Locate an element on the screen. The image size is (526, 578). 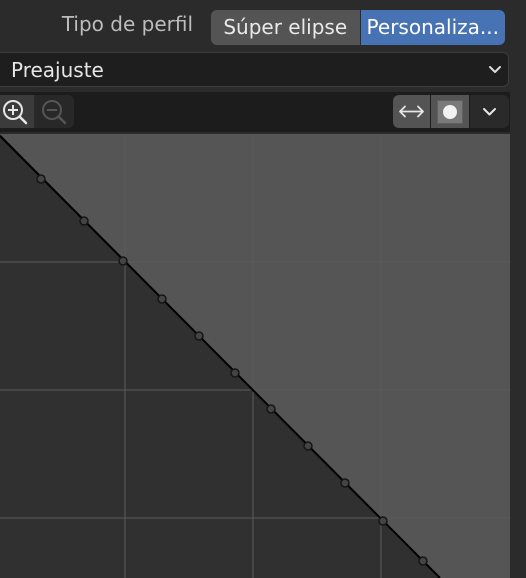
zoom-in-icon is located at coordinates (15, 112).